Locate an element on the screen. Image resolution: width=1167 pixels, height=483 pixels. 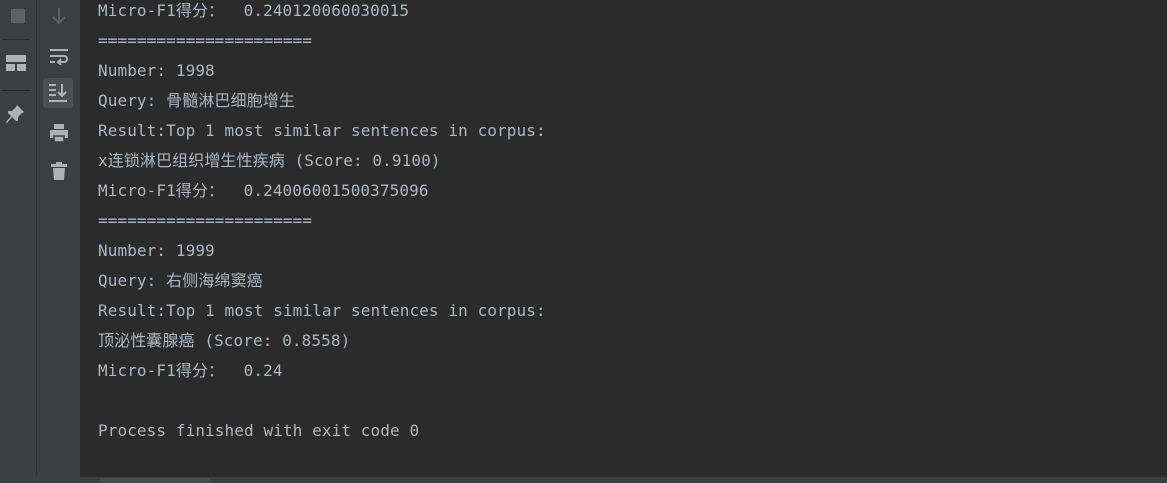
console-line: x连锁淋巴组织增生性疾病 (Score: 0.9100) is located at coordinates (269, 160).